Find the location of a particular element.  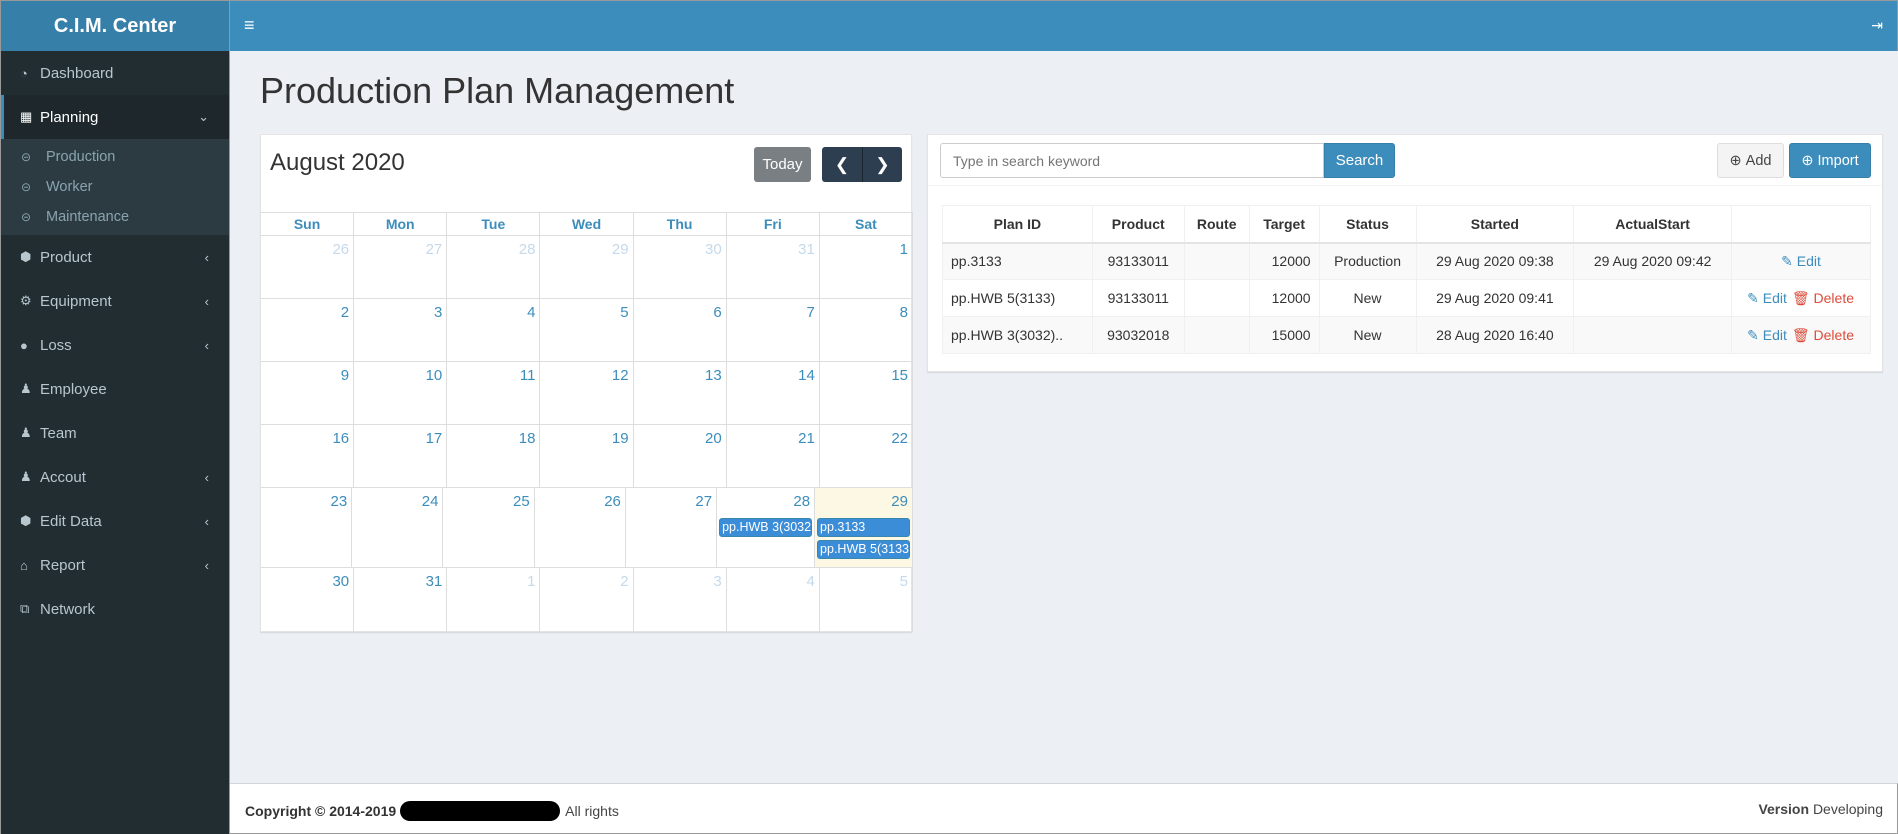

prev-month-button: ❮ is located at coordinates (842, 164).